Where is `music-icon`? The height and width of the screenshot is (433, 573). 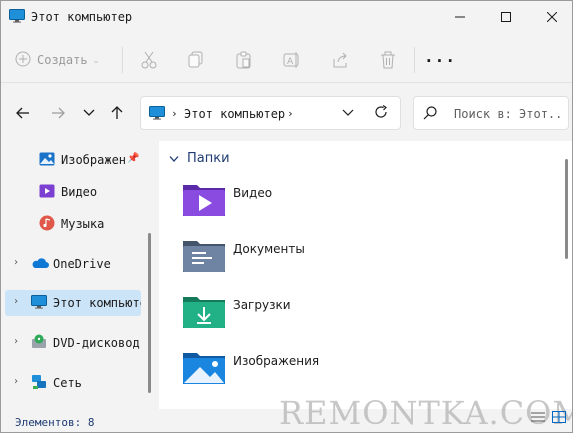
music-icon is located at coordinates (47, 224).